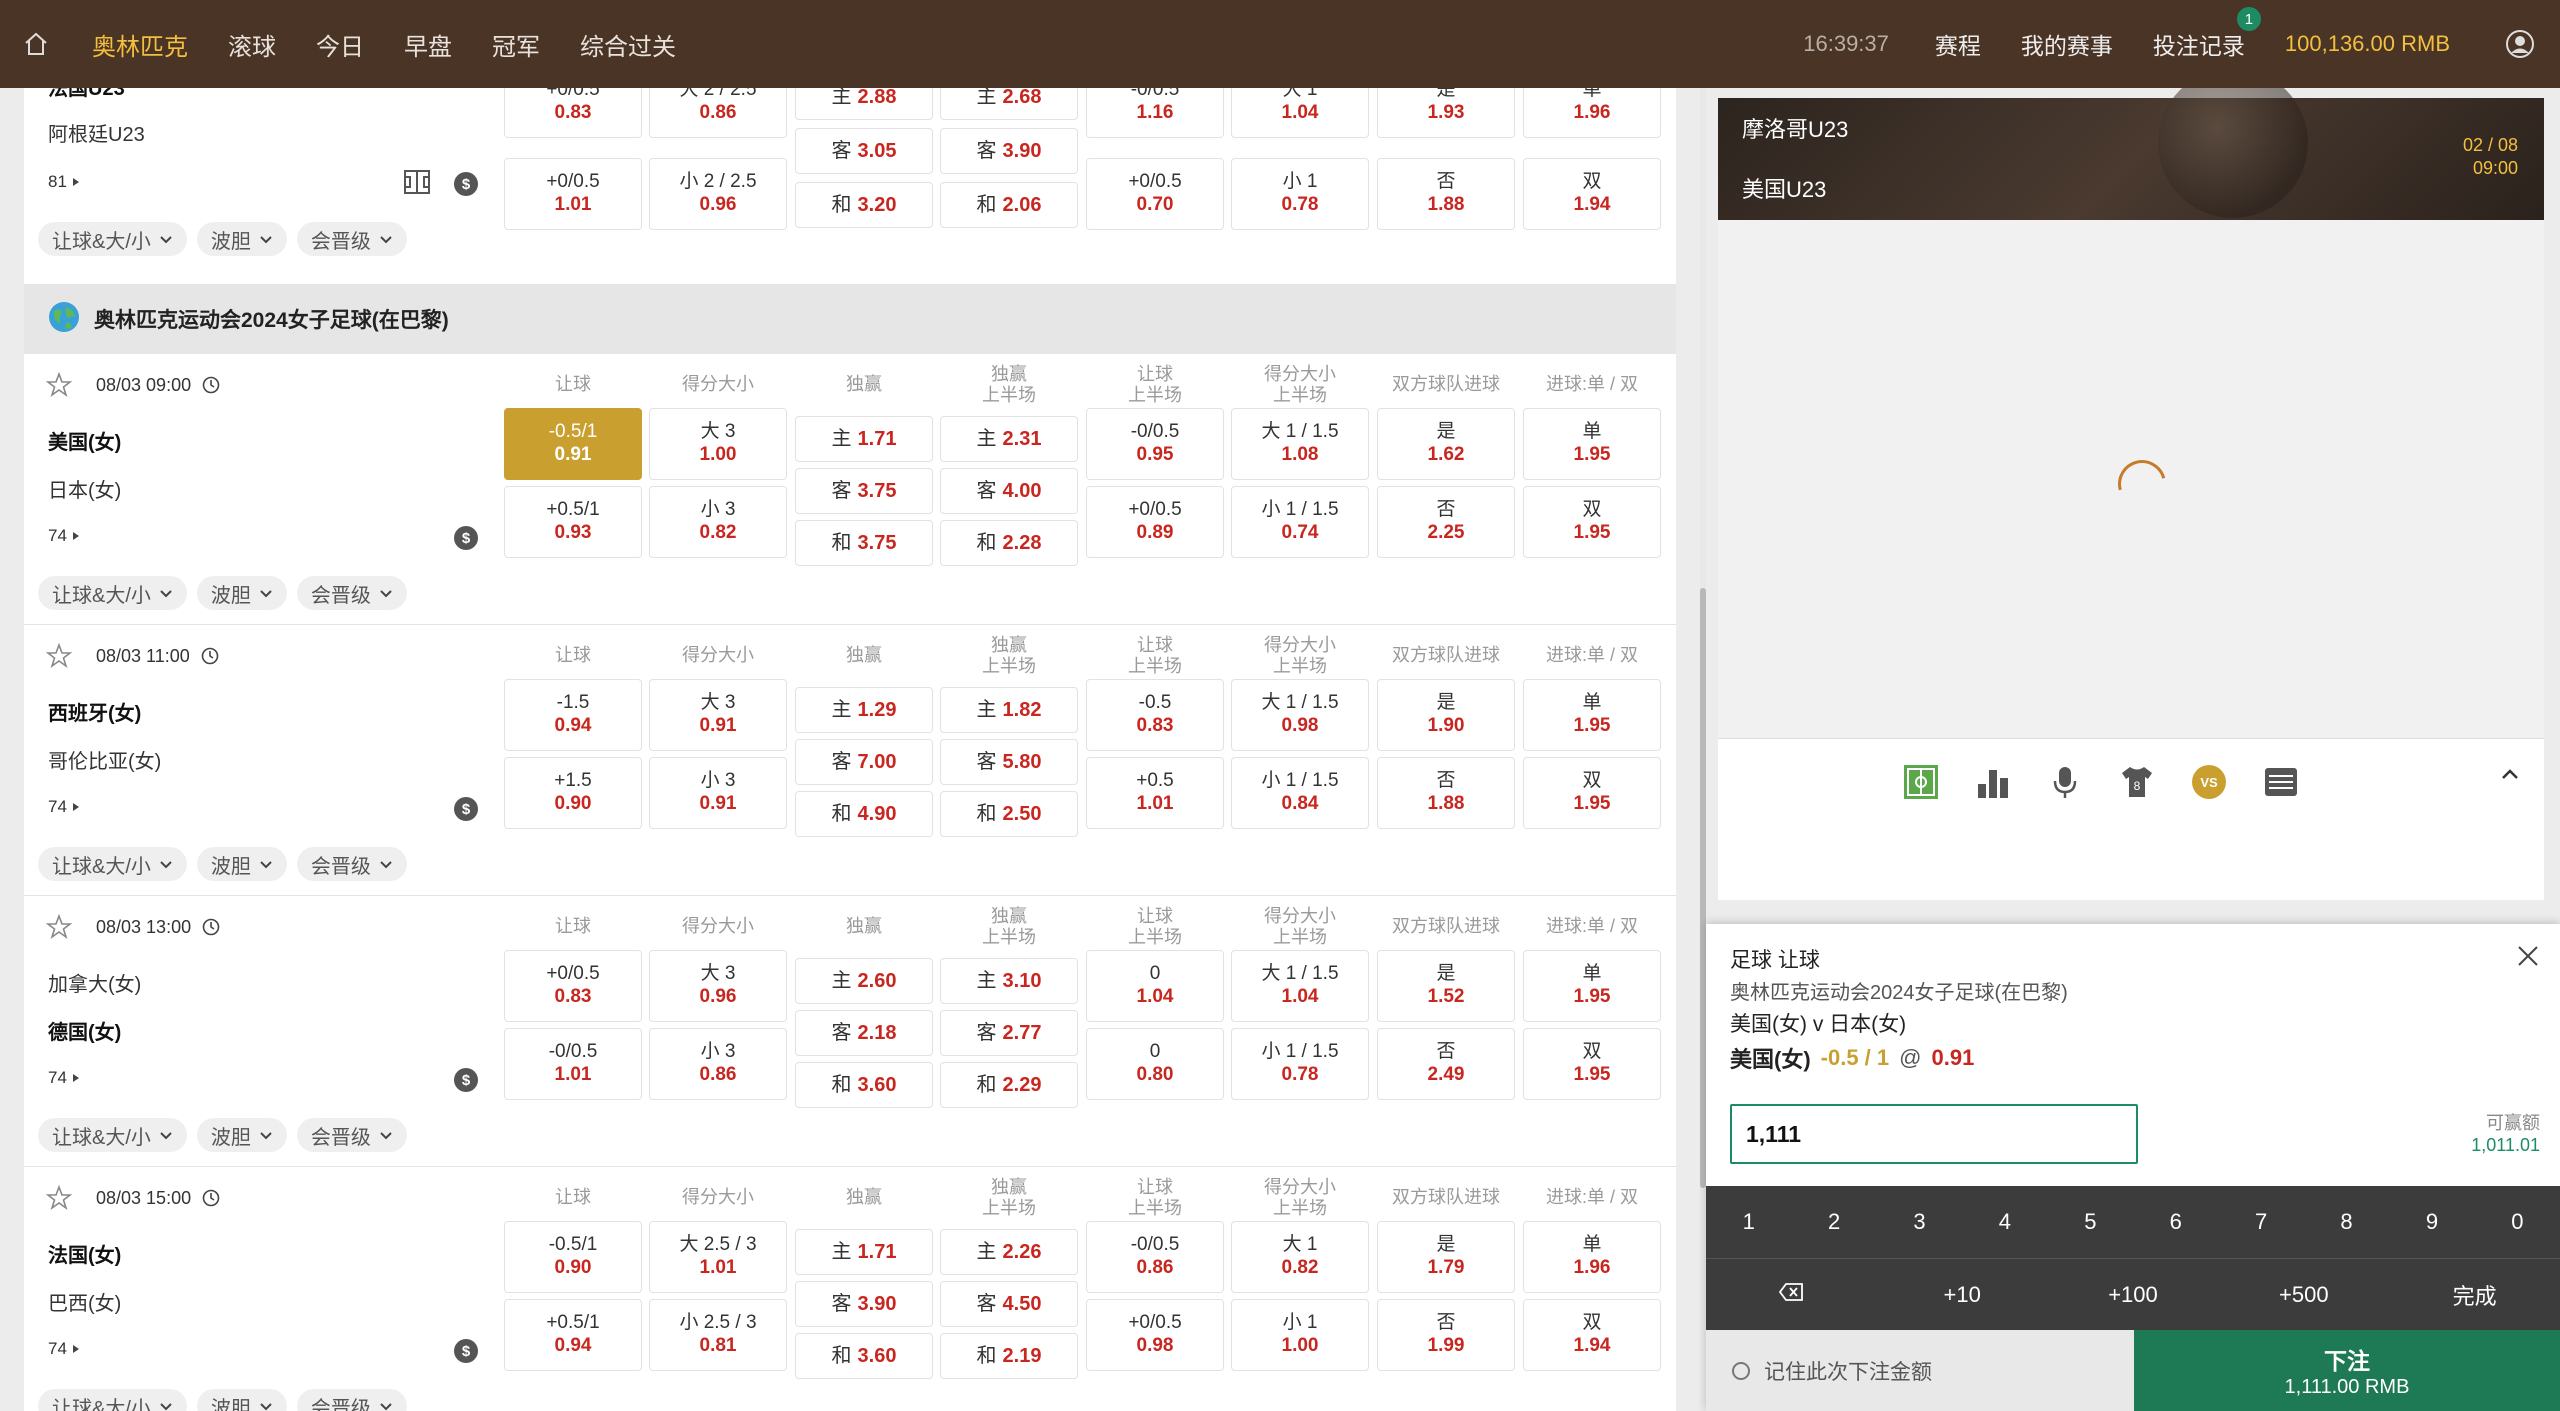  What do you see at coordinates (1009, 814) in the screenshot?
I see `odds-cell: 和 2.50` at bounding box center [1009, 814].